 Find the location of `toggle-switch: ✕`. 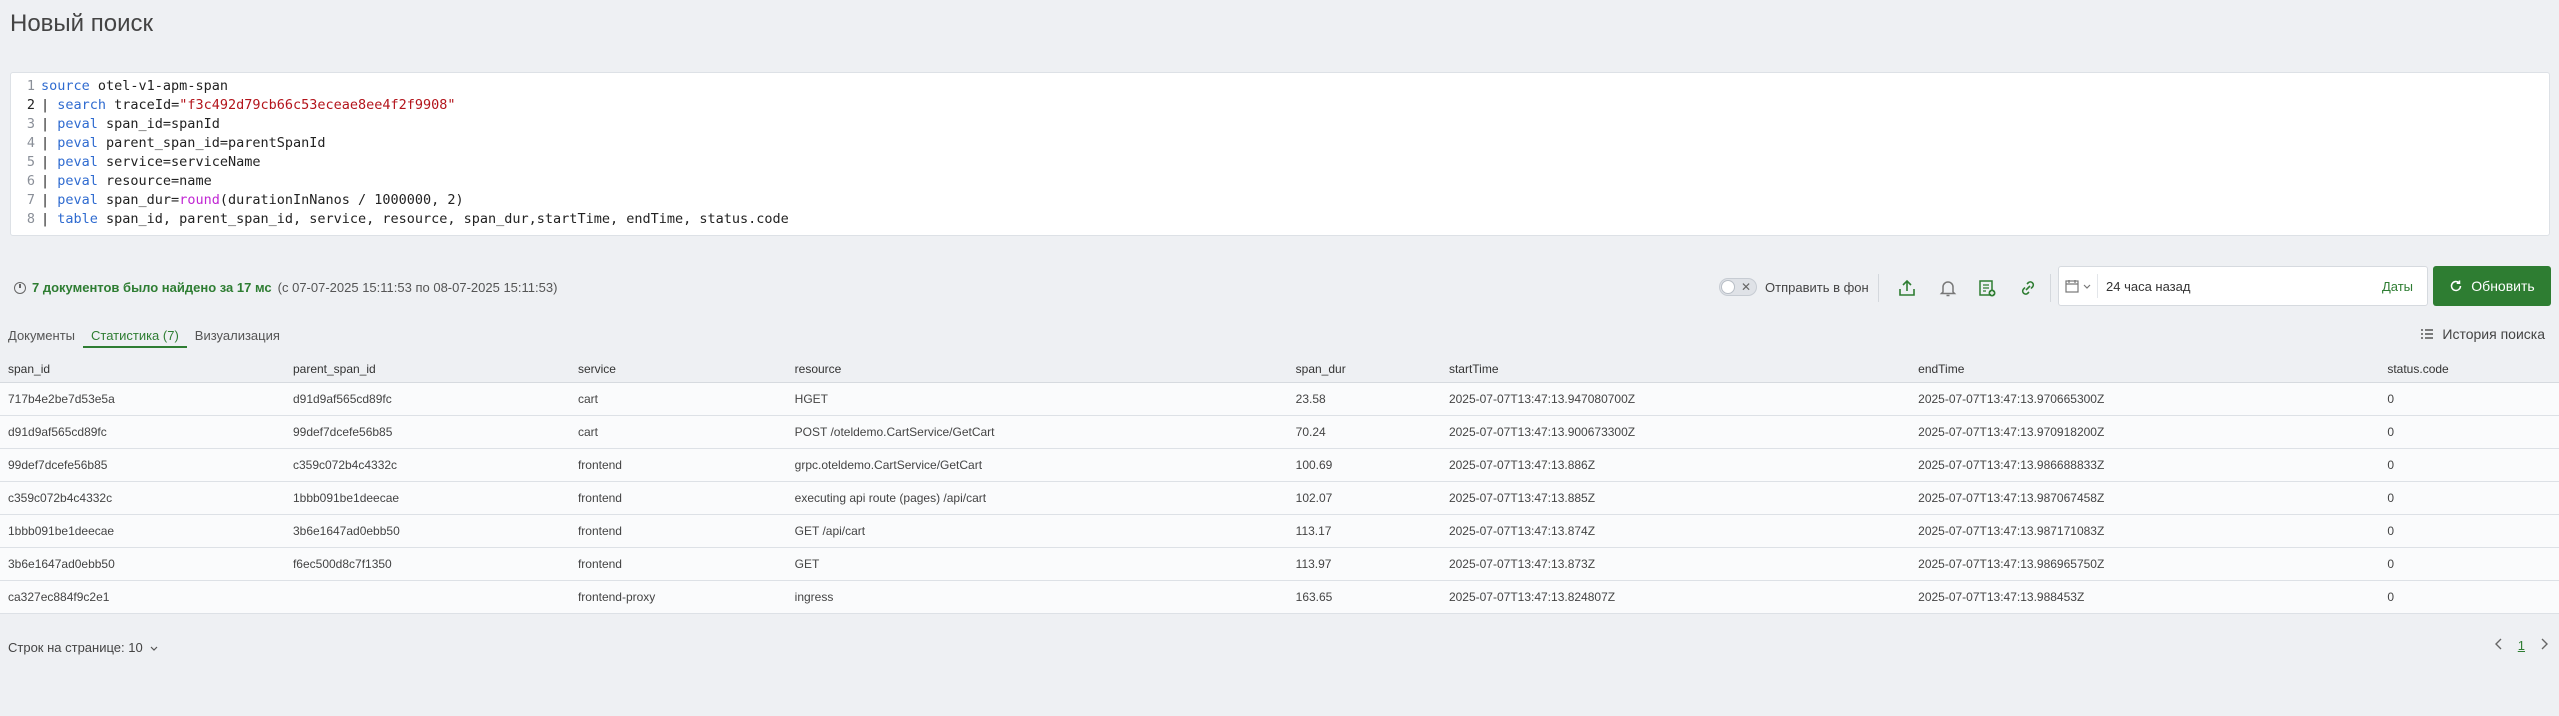

toggle-switch: ✕ is located at coordinates (1738, 287).